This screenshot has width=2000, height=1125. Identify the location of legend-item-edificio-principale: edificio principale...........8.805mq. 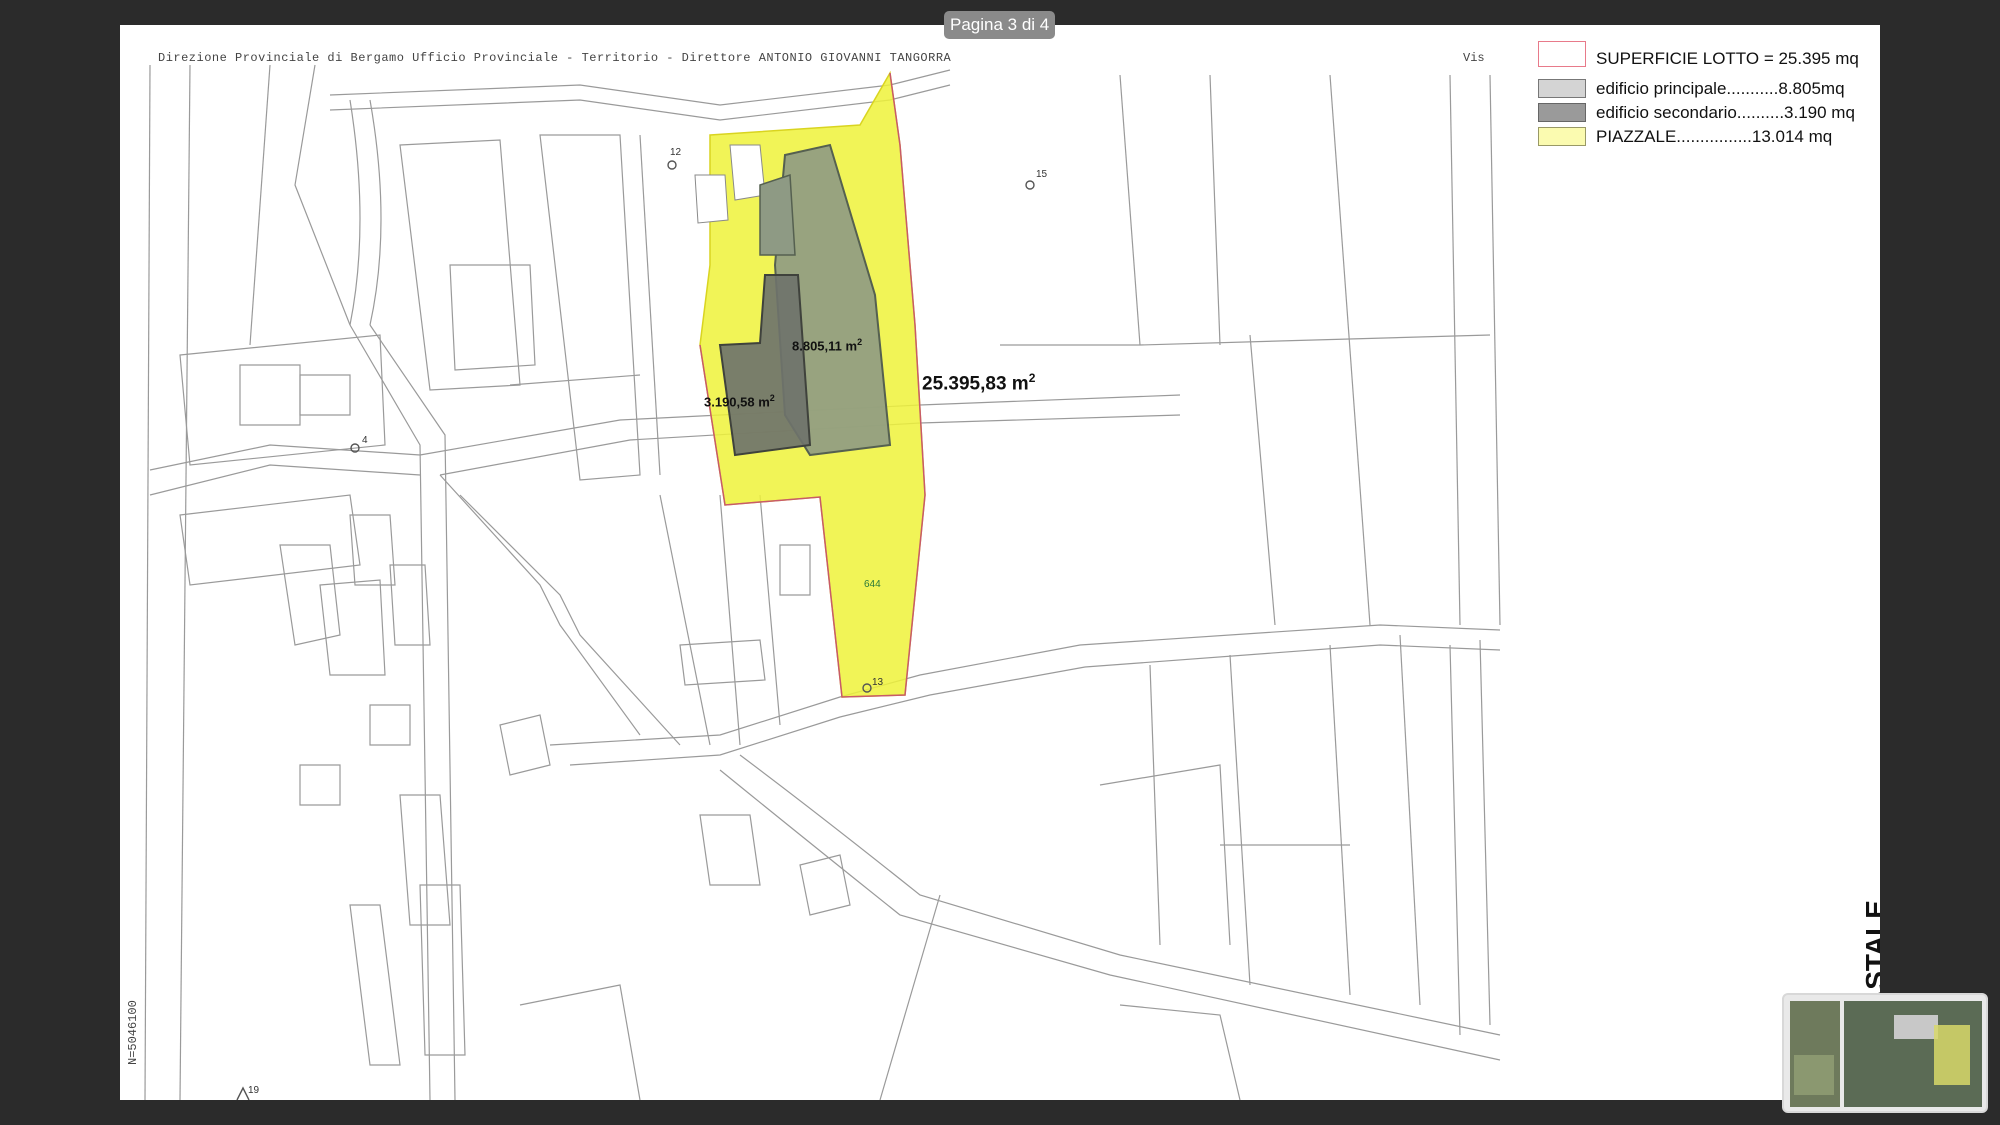
(1708, 89).